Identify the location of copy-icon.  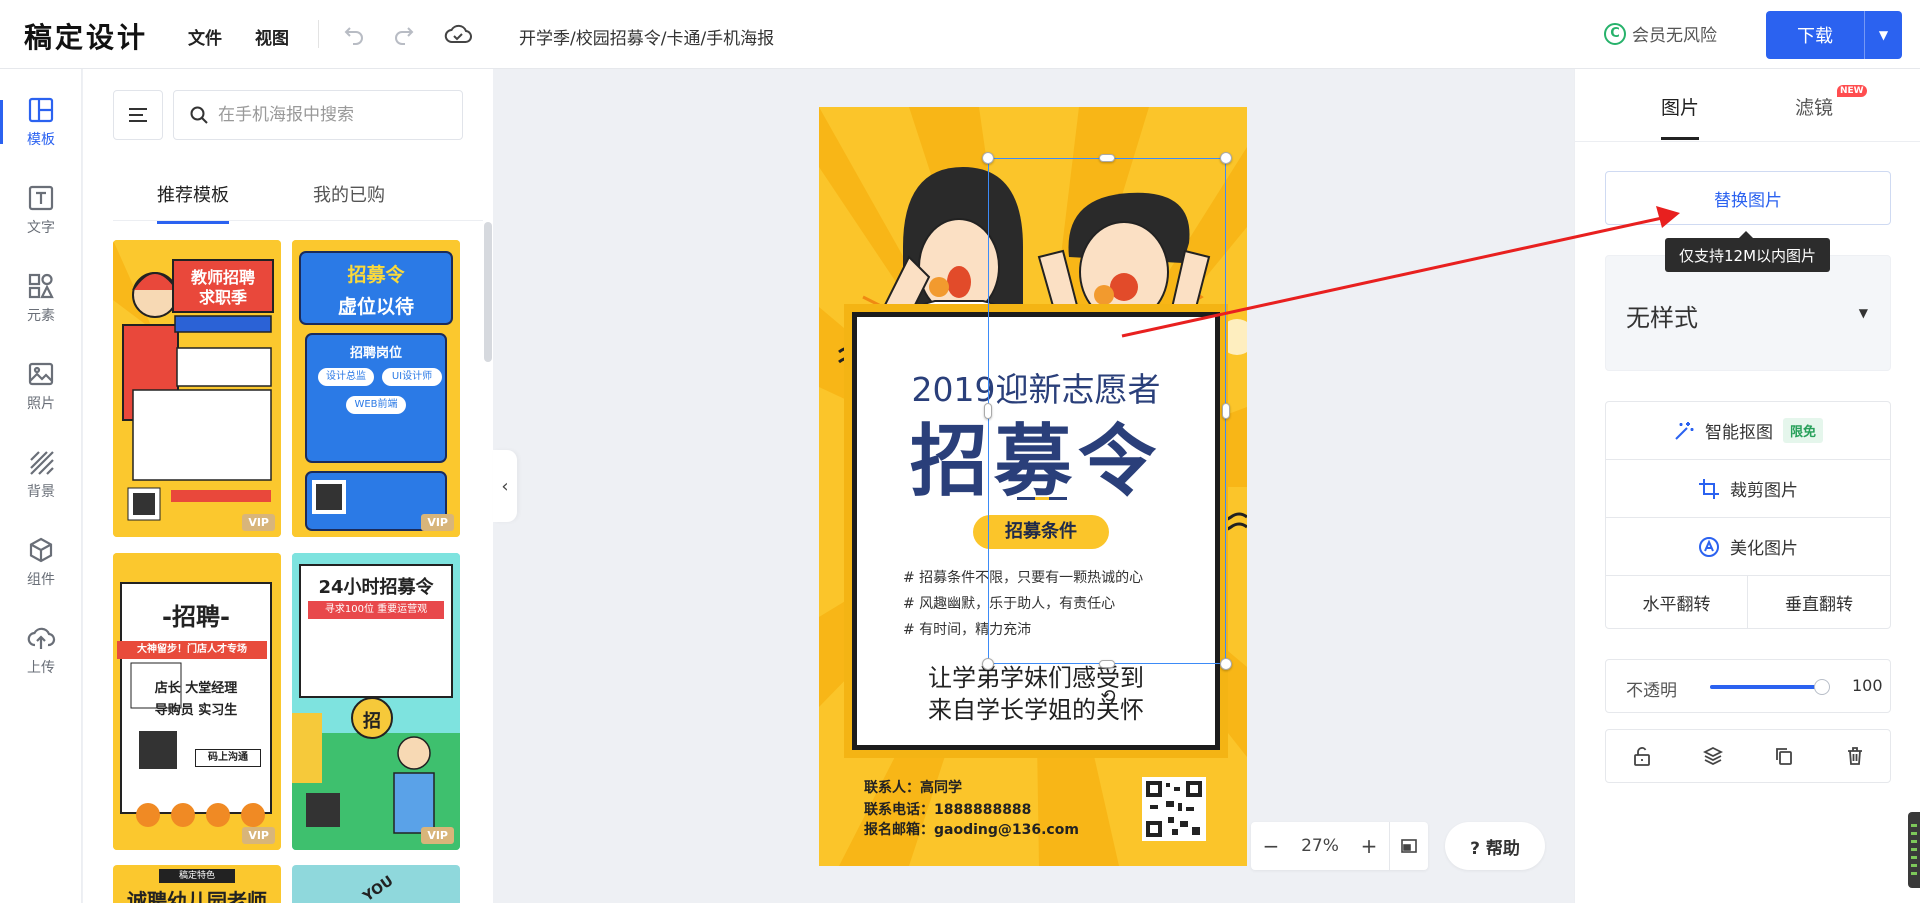
(1783, 756).